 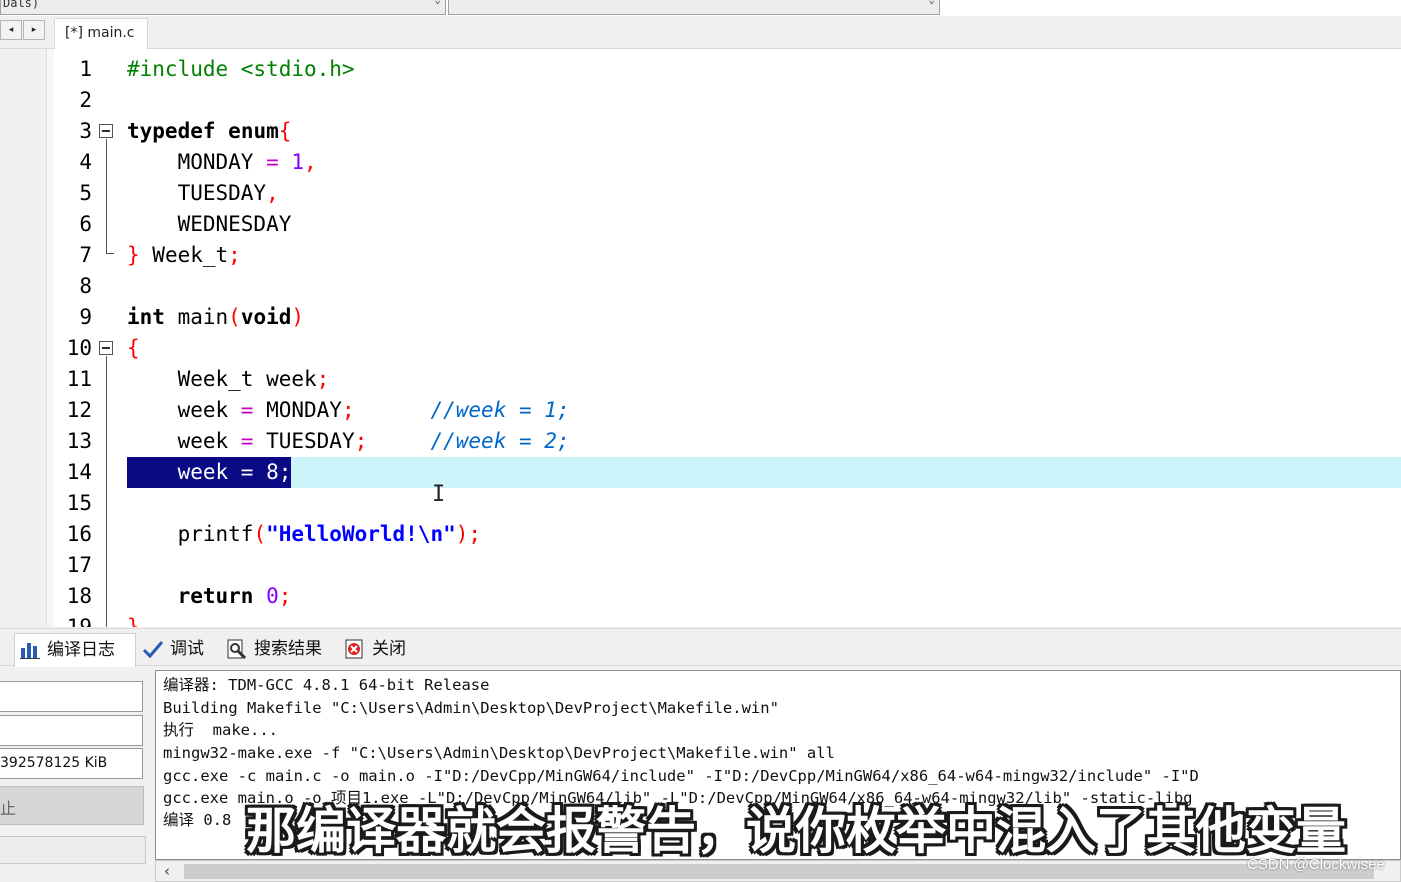 What do you see at coordinates (184, 255) in the screenshot?
I see `line-text: } Week_t;` at bounding box center [184, 255].